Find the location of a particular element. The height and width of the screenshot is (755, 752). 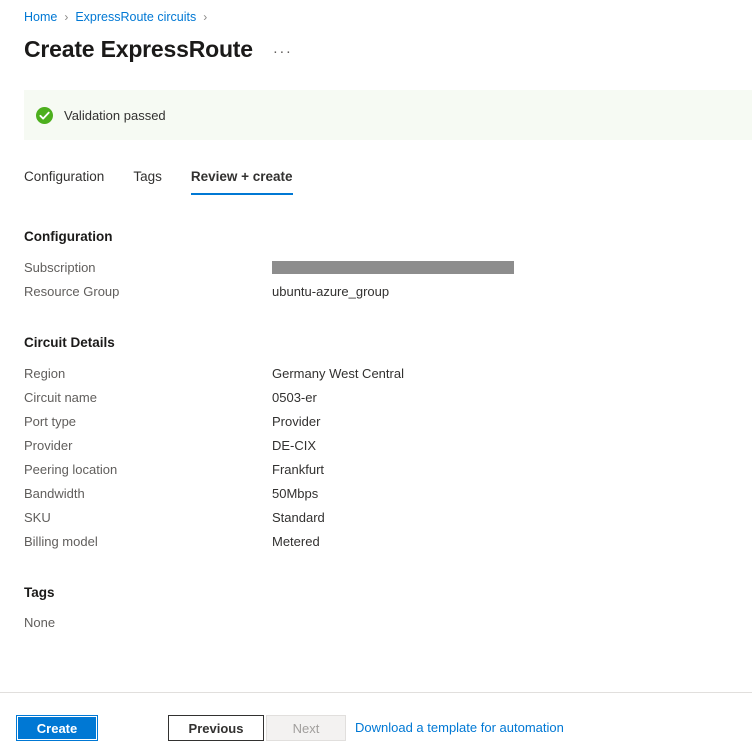

check-circle-icon is located at coordinates (44, 115).